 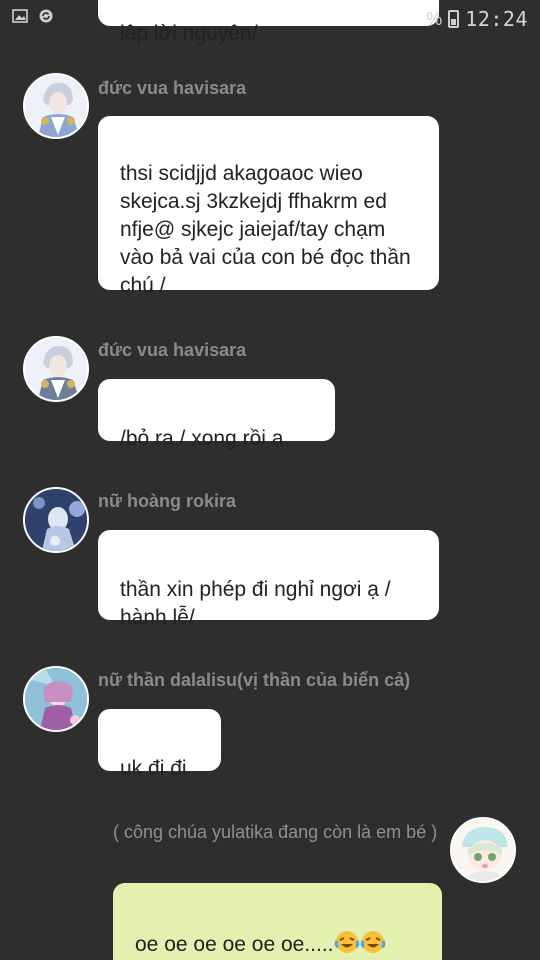 I want to click on image-icon, so click(x=20, y=16).